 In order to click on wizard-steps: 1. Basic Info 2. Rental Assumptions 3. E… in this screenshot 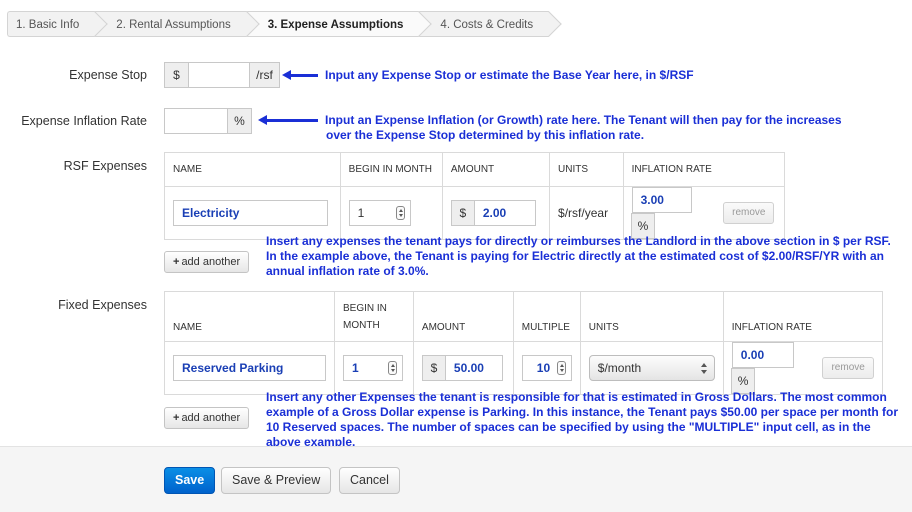, I will do `click(278, 24)`.